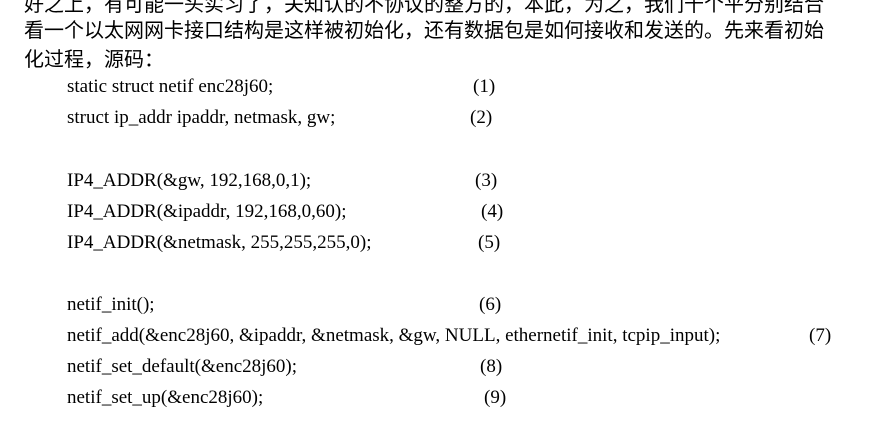 The height and width of the screenshot is (442, 893). I want to click on code-line-1: static struct netif enc28j60;, so click(170, 86).